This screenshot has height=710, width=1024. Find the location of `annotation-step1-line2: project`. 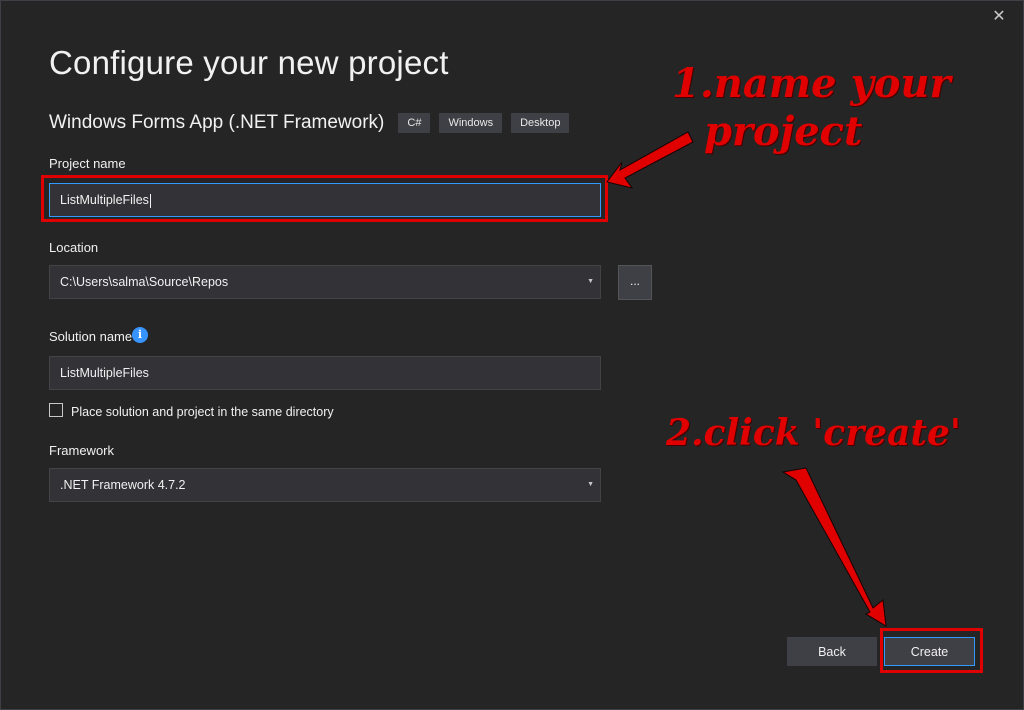

annotation-step1-line2: project is located at coordinates (783, 131).